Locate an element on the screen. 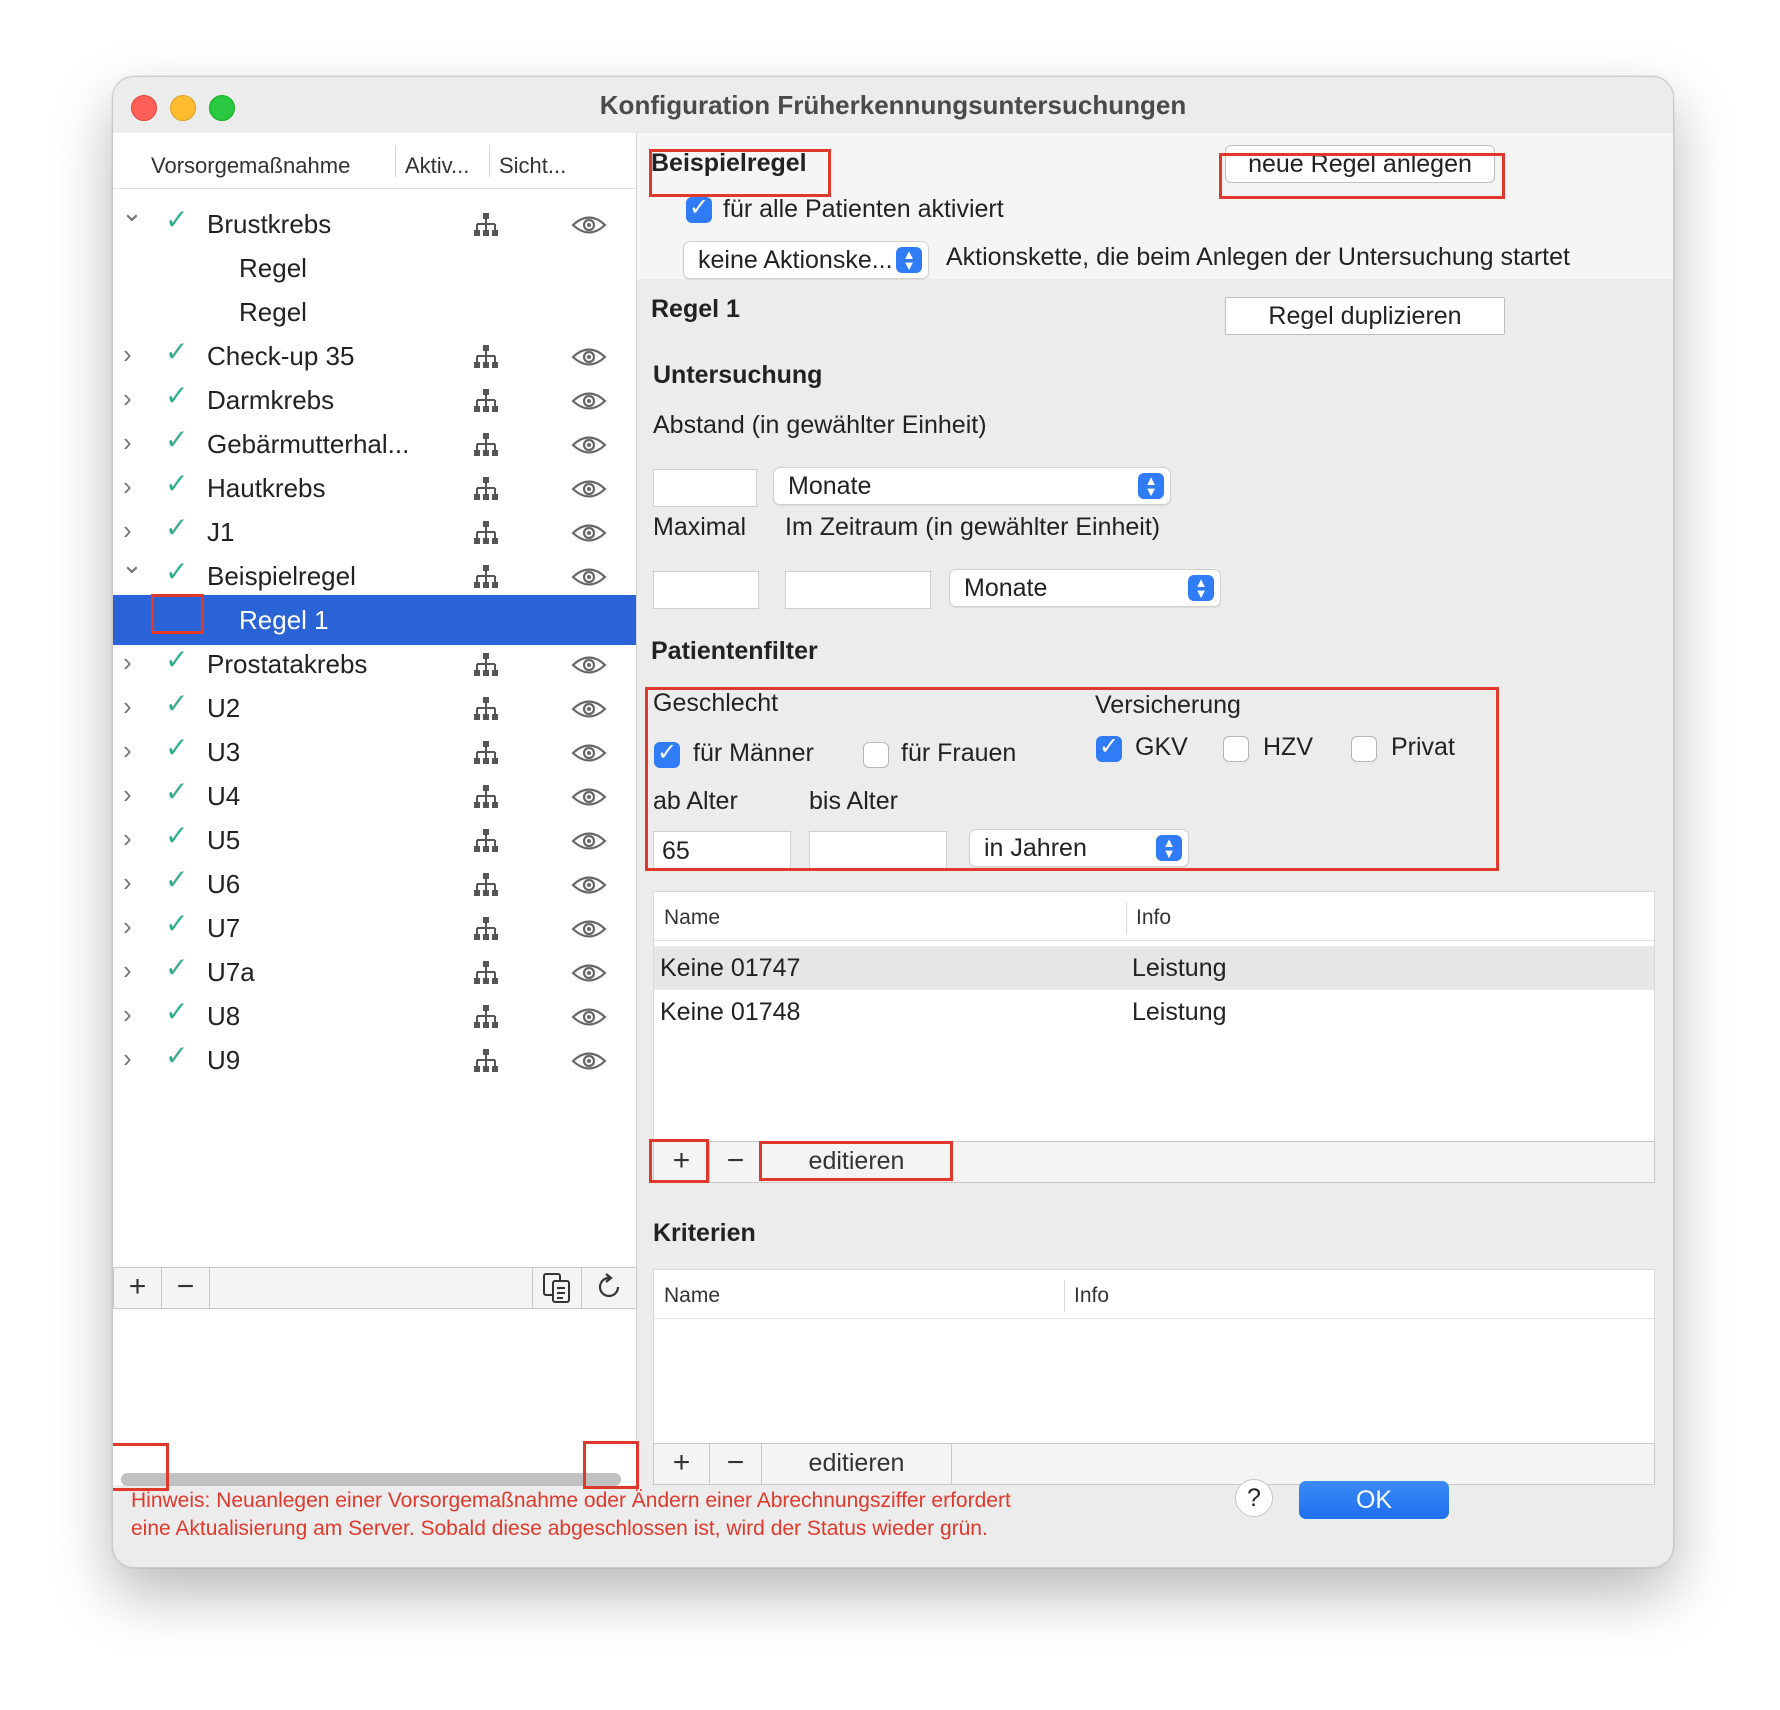 This screenshot has height=1710, width=1780. add-kriterium-button: + is located at coordinates (682, 1464).